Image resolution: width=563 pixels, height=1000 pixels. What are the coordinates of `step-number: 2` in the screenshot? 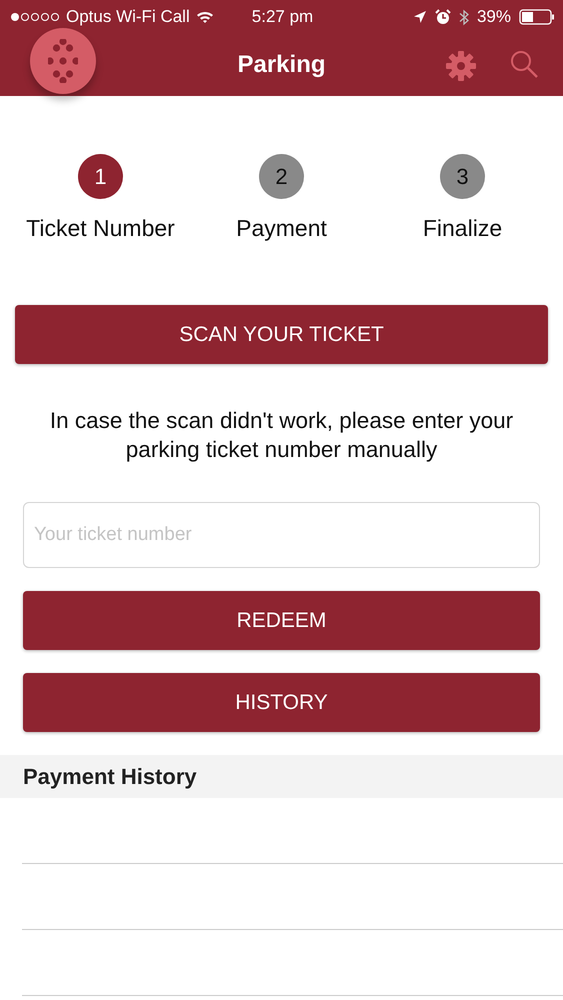 It's located at (281, 176).